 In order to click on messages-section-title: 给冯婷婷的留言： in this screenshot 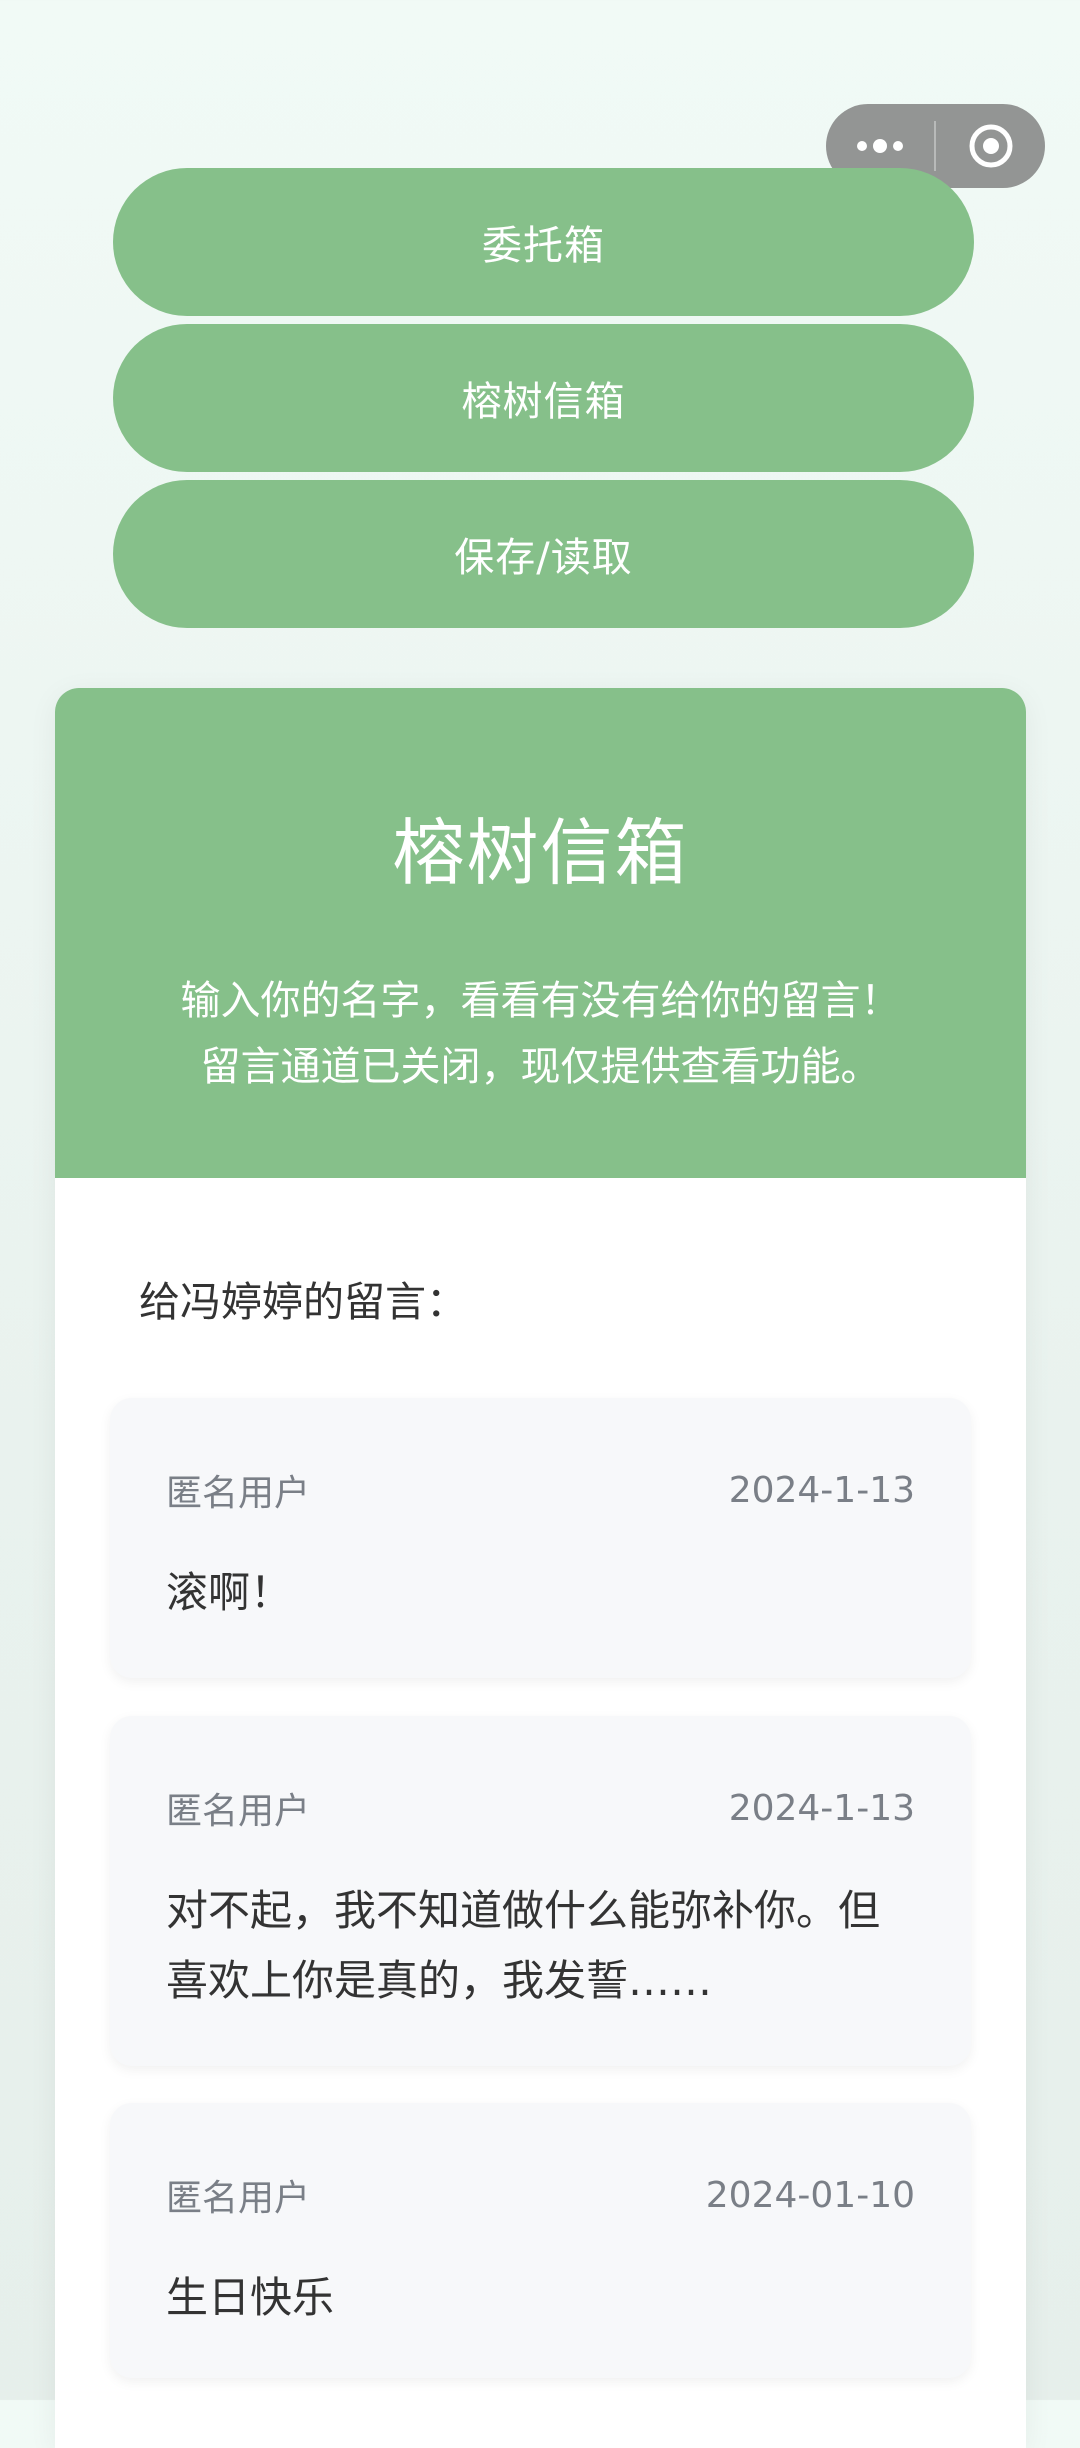, I will do `click(303, 1302)`.